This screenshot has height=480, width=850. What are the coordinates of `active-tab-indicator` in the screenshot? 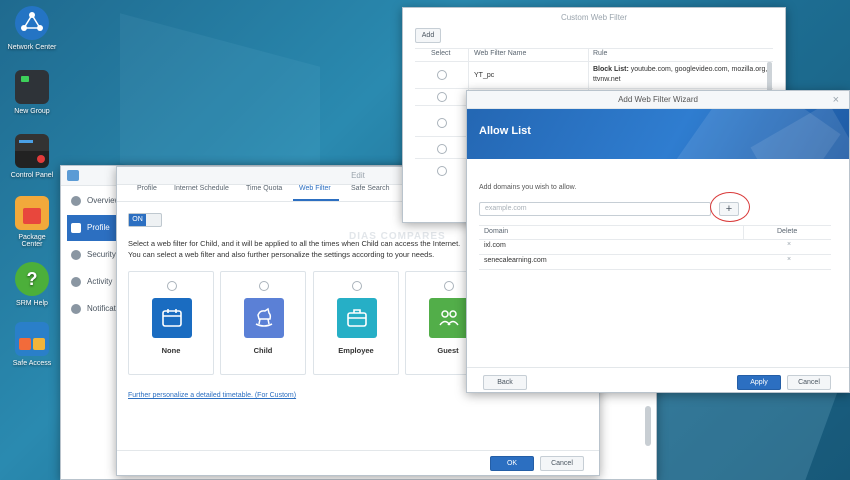 It's located at (316, 200).